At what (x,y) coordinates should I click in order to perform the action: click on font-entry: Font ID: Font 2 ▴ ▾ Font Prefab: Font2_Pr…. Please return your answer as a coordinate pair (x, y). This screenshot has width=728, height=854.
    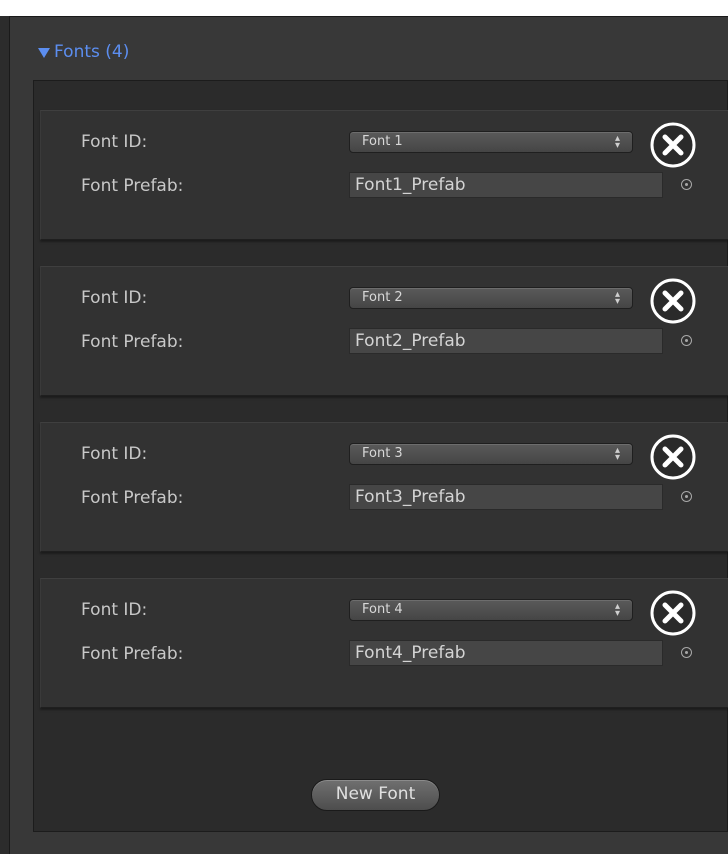
    Looking at the image, I should click on (384, 331).